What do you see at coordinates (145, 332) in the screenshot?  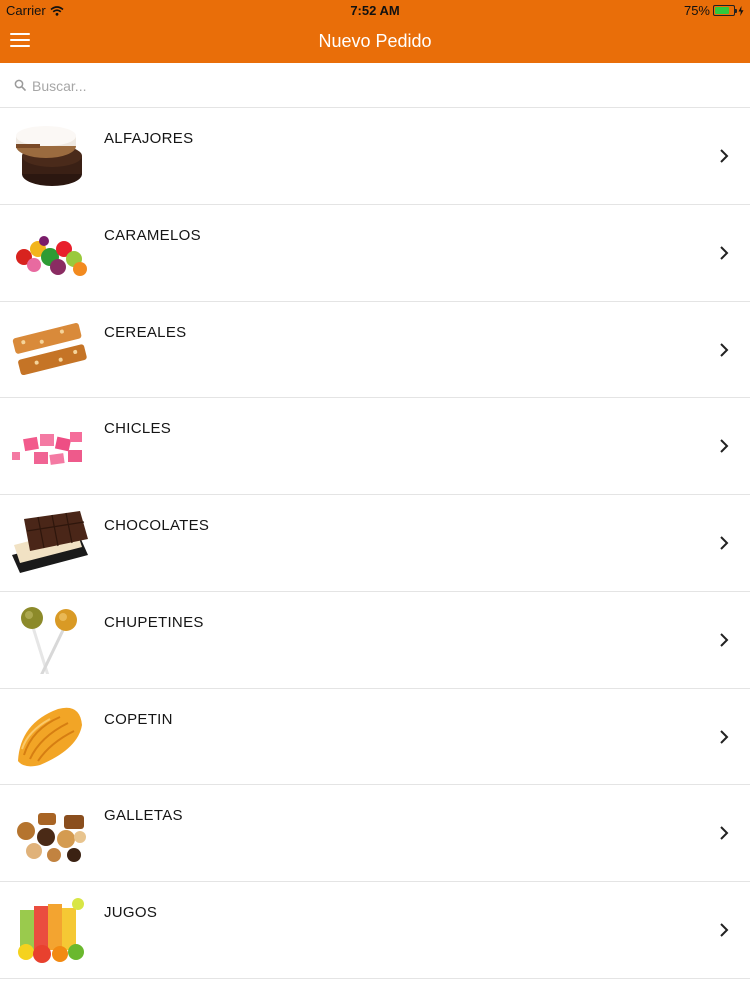 I see `list-item-label: CEREALES` at bounding box center [145, 332].